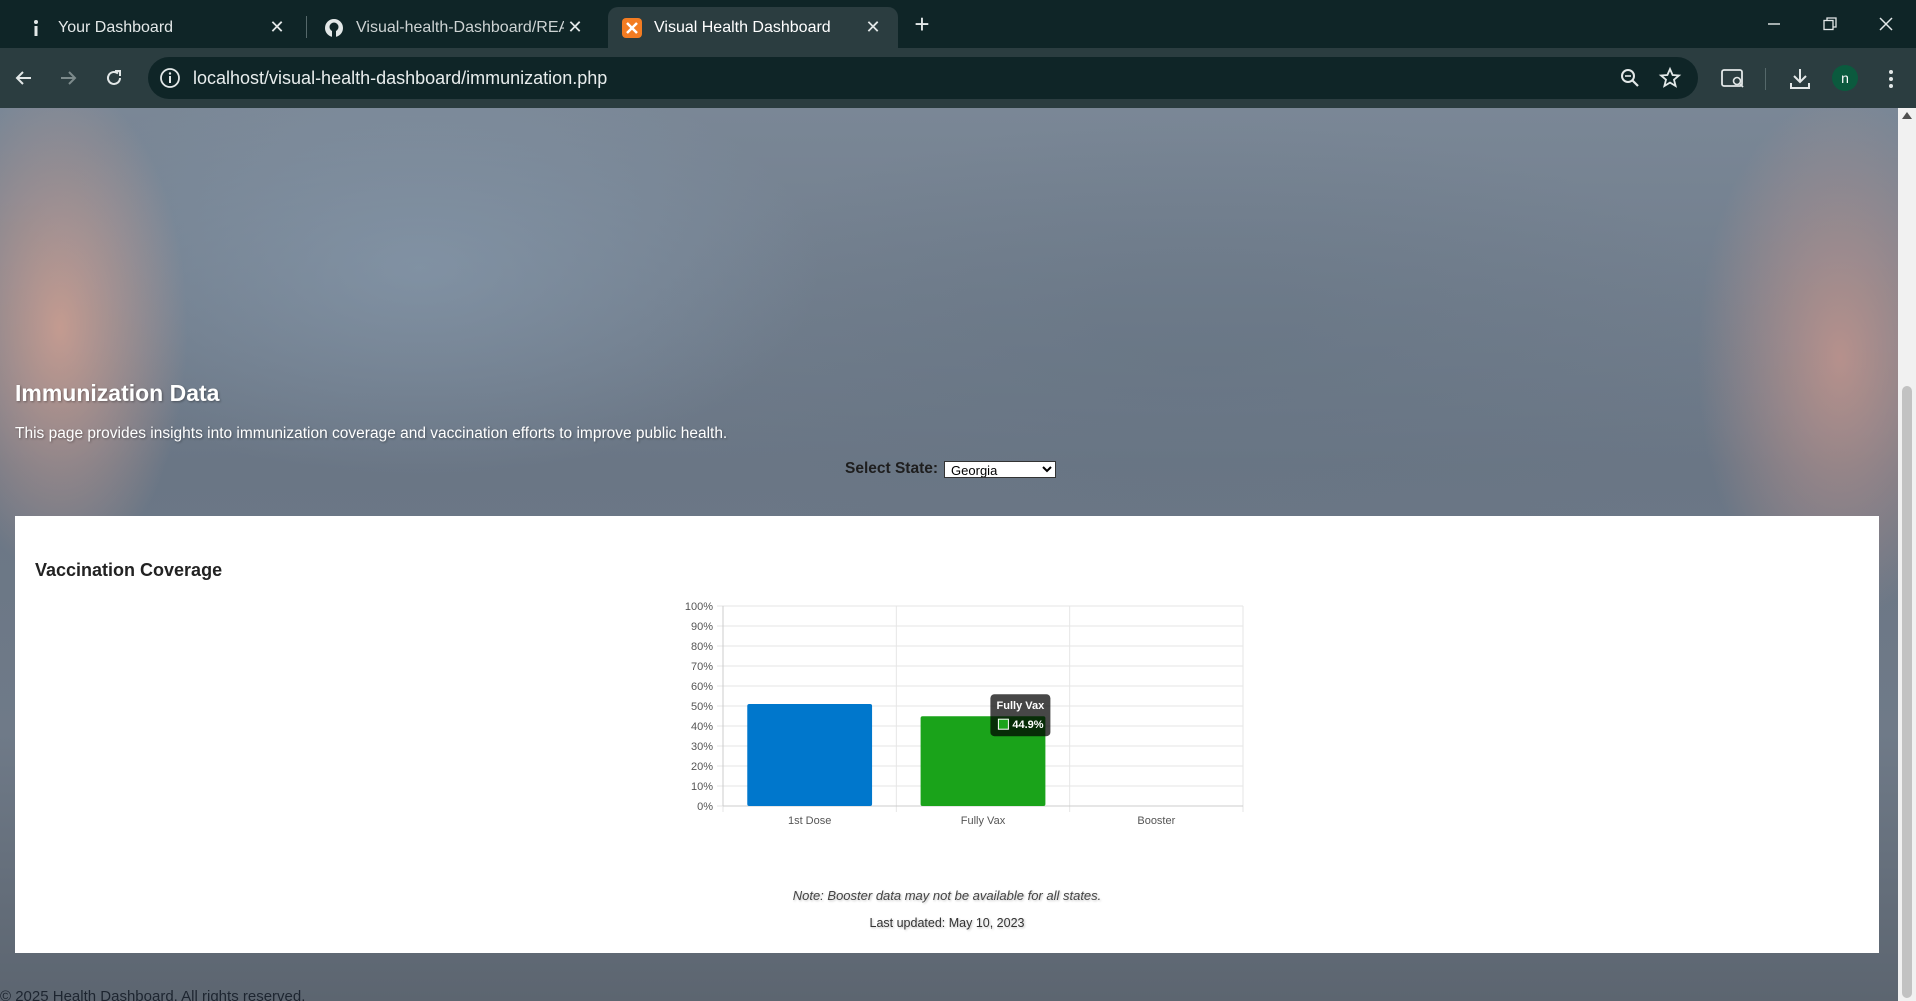 This screenshot has width=1916, height=1001. I want to click on scroll-thumb, so click(1907, 692).